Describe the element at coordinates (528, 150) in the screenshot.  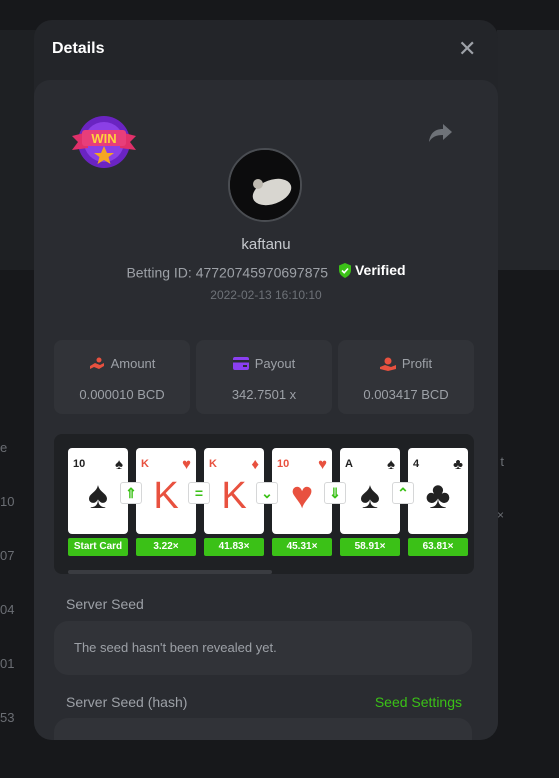
I see `background-artwork-right` at that location.